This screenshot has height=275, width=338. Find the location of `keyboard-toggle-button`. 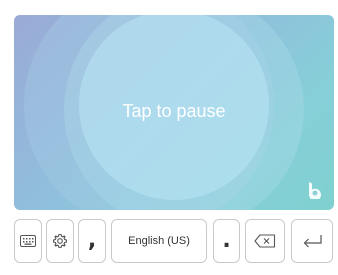

keyboard-toggle-button is located at coordinates (28, 241).